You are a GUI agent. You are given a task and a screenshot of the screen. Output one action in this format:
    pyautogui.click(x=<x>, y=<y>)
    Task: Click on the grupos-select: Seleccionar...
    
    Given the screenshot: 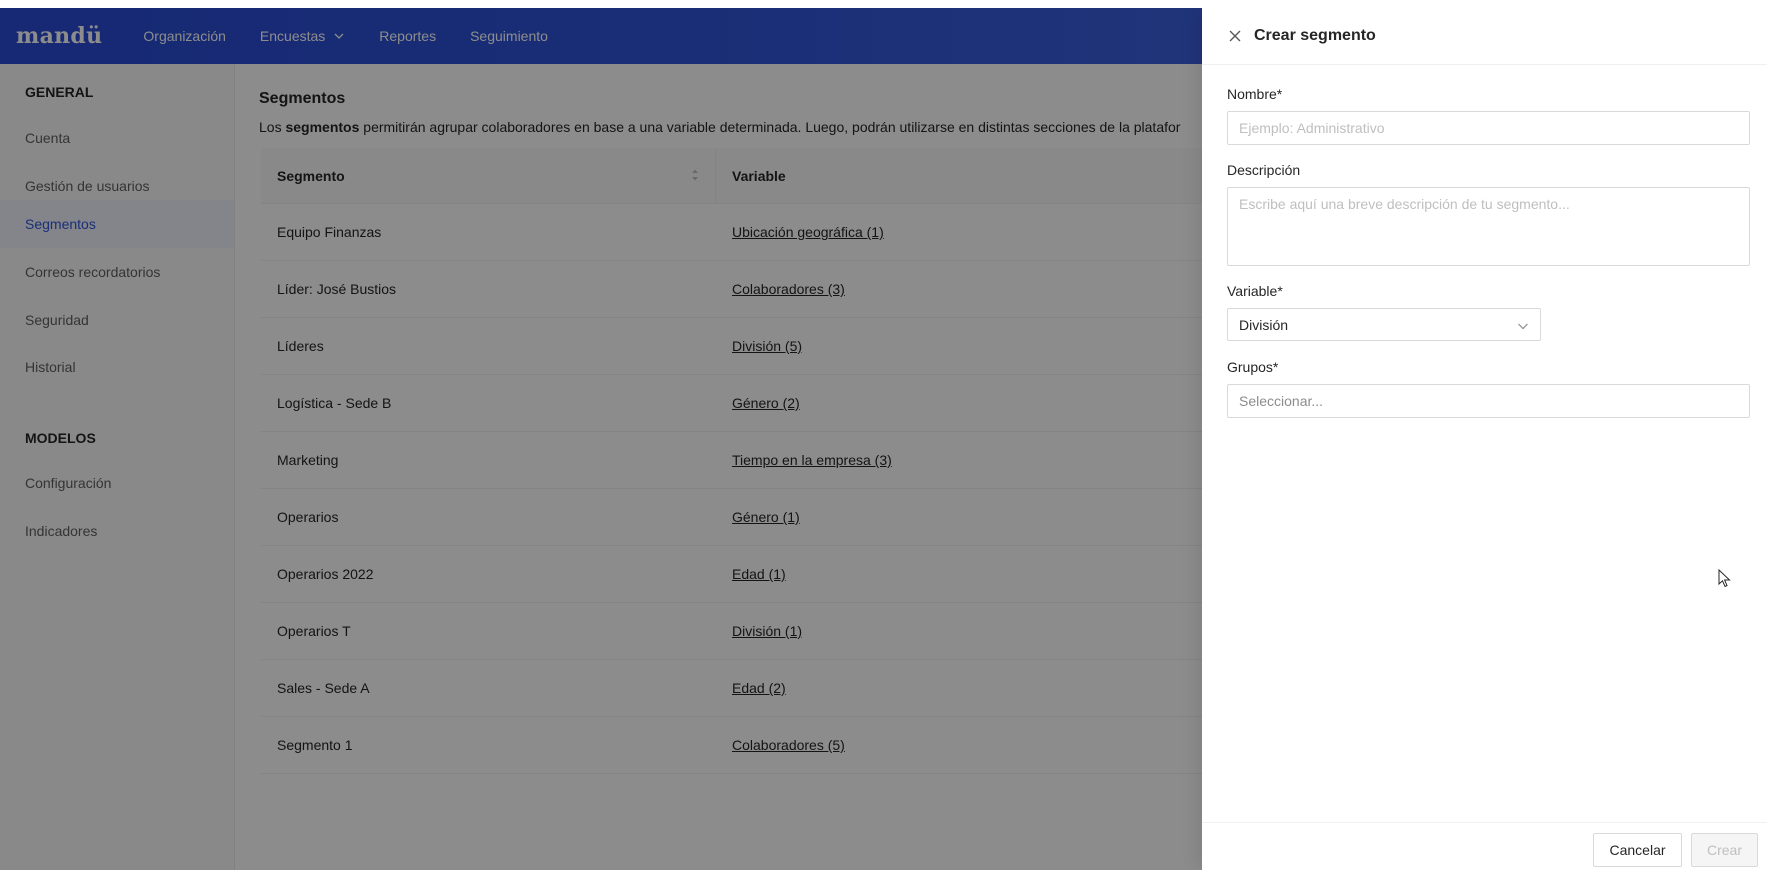 What is the action you would take?
    pyautogui.click(x=1488, y=401)
    